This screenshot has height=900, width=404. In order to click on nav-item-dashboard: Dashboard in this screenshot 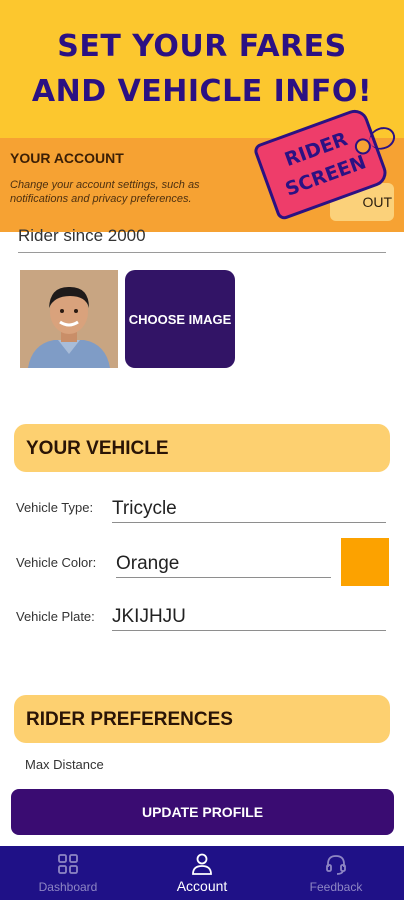, I will do `click(68, 873)`.